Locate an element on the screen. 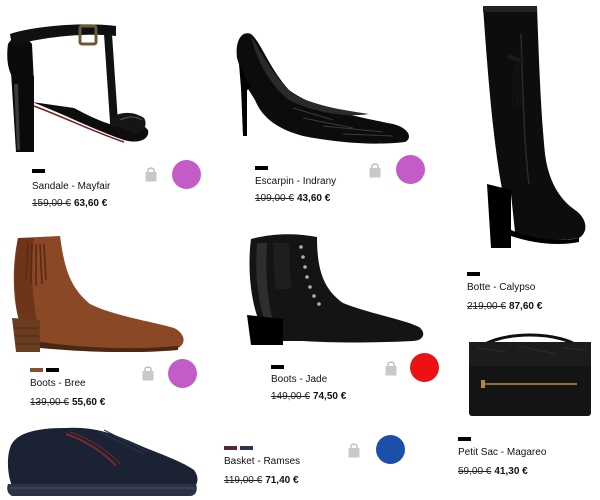 The image size is (600, 500). color-swatches-mayfair is located at coordinates (38, 171).